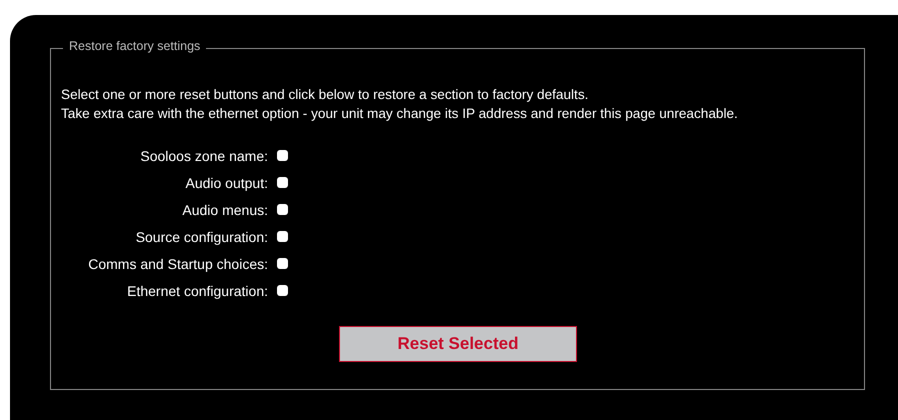 This screenshot has width=898, height=420. What do you see at coordinates (458, 344) in the screenshot?
I see `reset-button: Reset Selected` at bounding box center [458, 344].